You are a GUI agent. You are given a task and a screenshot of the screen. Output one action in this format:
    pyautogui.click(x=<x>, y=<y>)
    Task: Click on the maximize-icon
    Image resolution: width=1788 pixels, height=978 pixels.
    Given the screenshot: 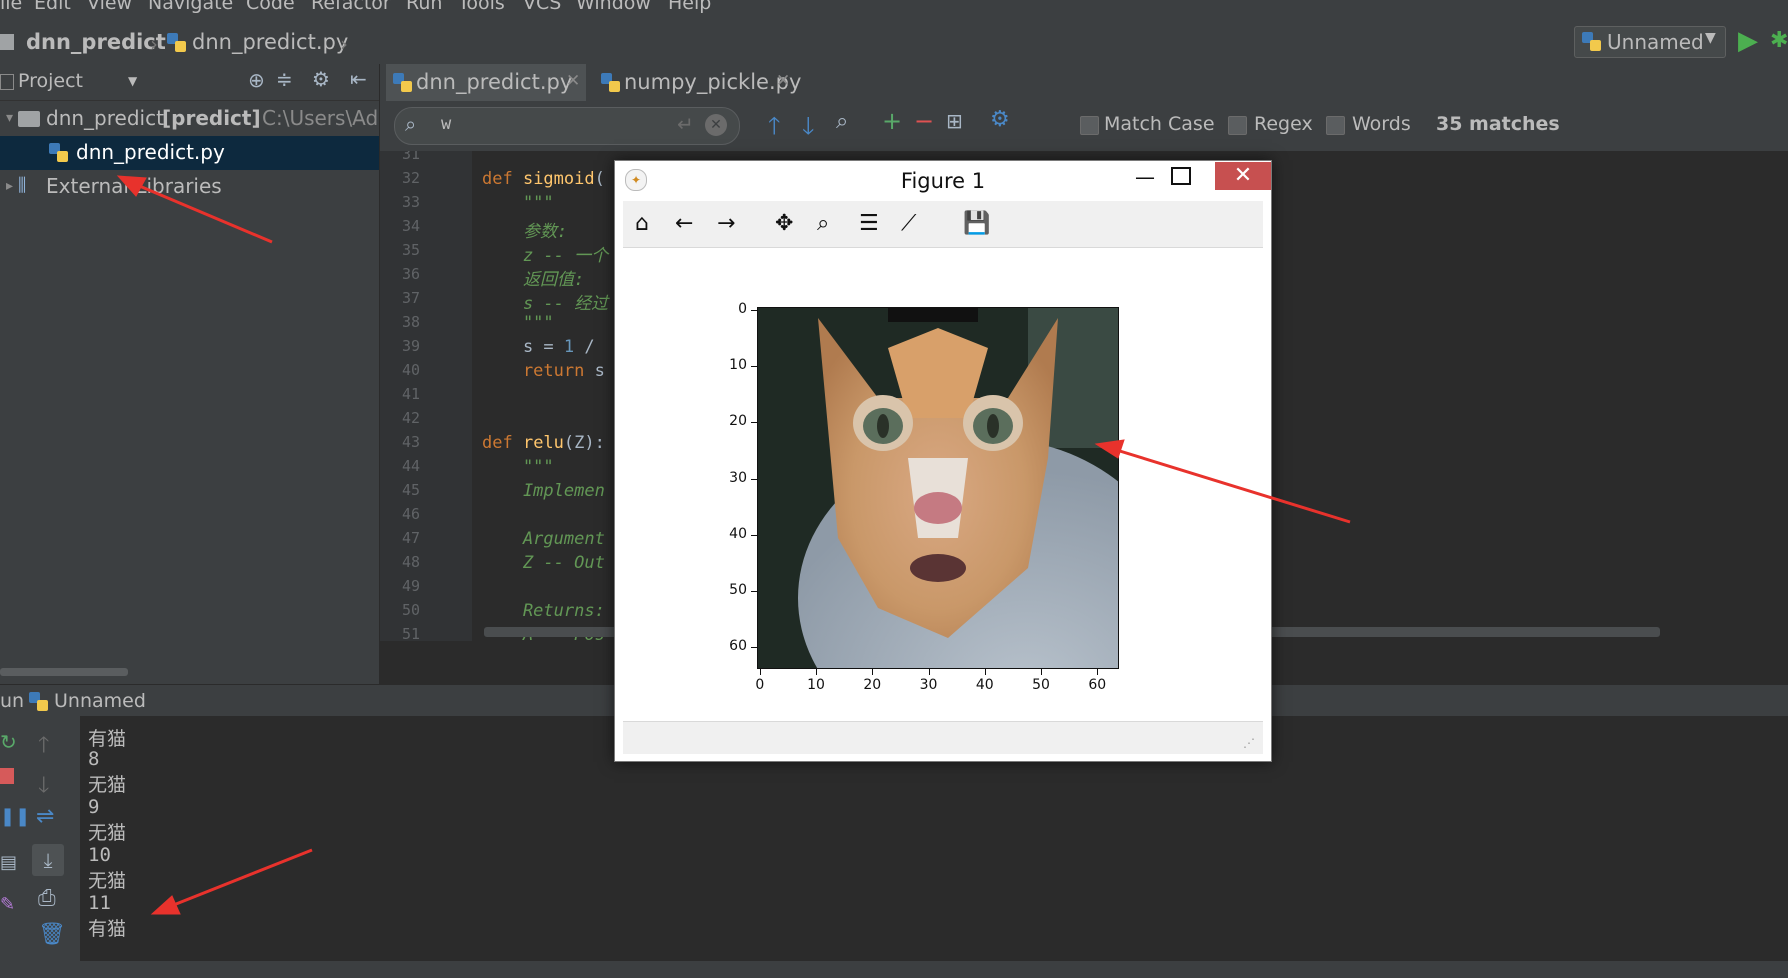 What is the action you would take?
    pyautogui.click(x=1181, y=176)
    